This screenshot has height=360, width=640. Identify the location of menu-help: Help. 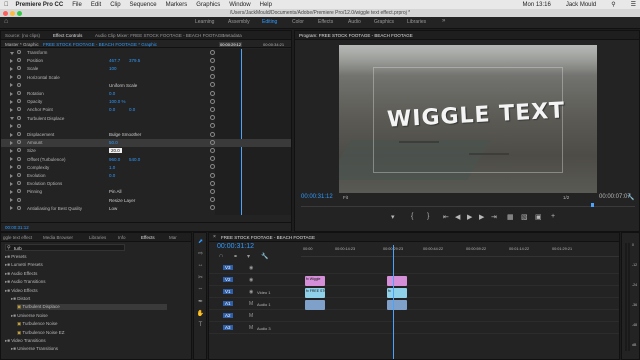
(266, 5).